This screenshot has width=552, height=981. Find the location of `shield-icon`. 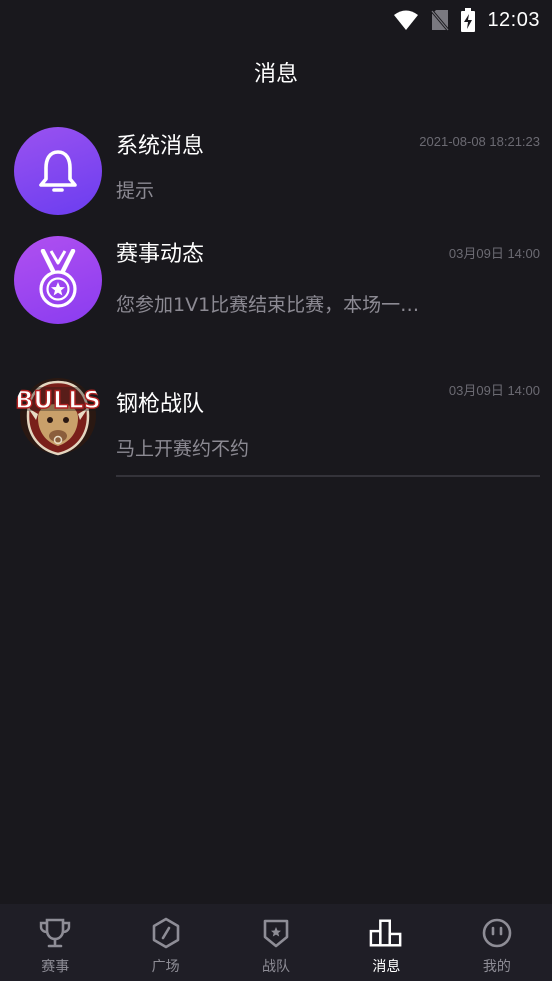

shield-icon is located at coordinates (276, 933).